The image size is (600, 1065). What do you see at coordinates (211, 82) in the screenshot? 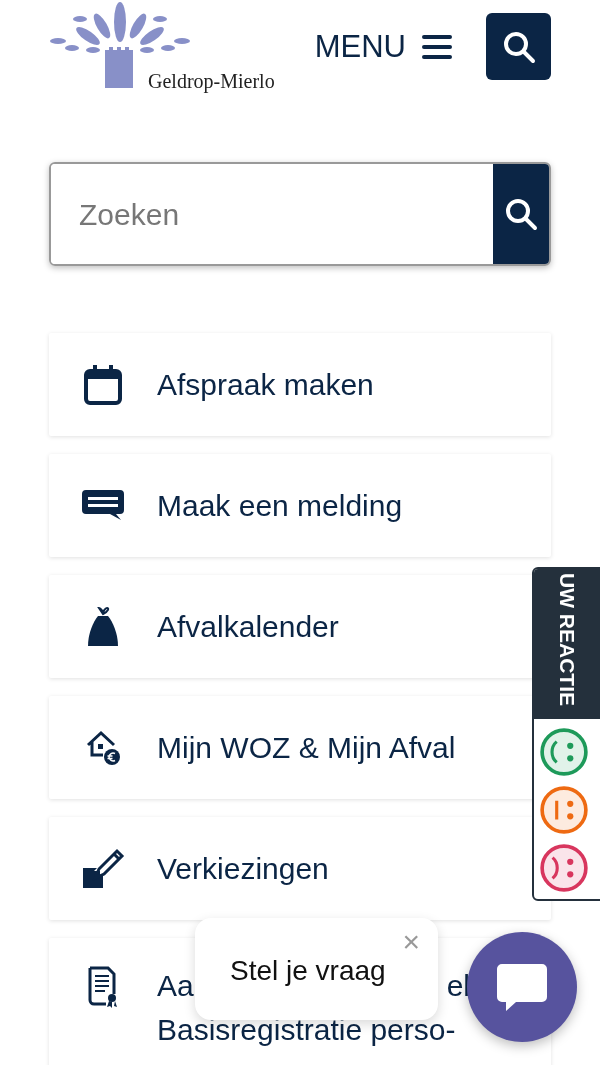
I see `logo-text: Geldrop-Mierlo` at bounding box center [211, 82].